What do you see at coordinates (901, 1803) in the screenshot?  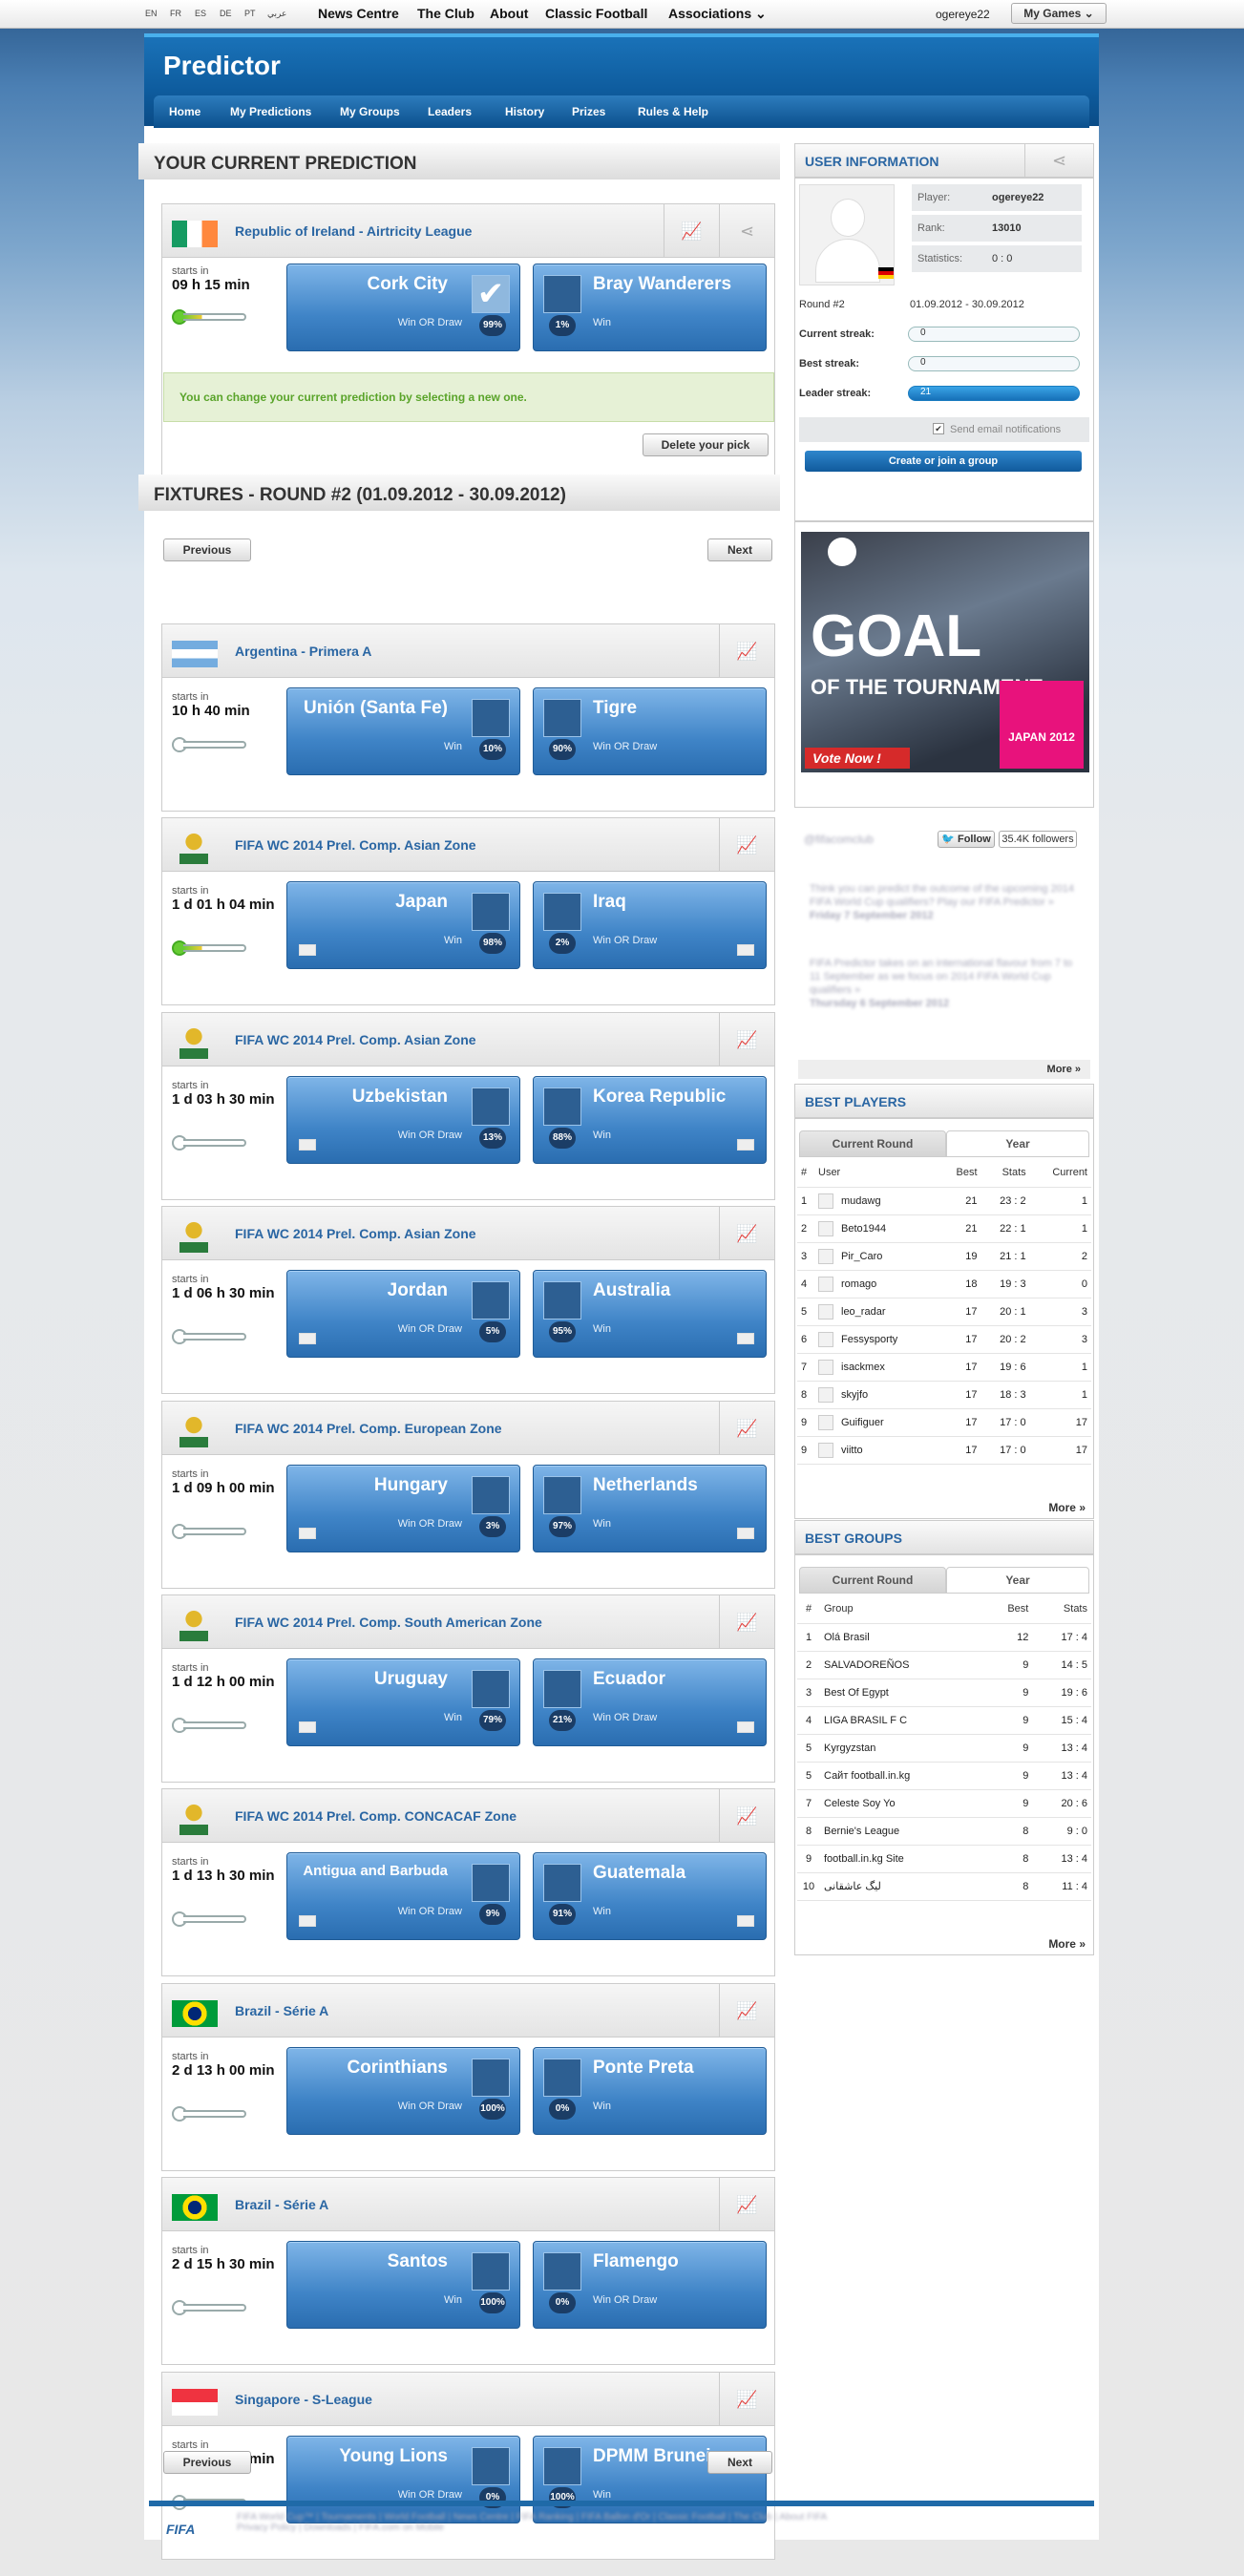 I see `group-name: Celeste Soy Yo` at bounding box center [901, 1803].